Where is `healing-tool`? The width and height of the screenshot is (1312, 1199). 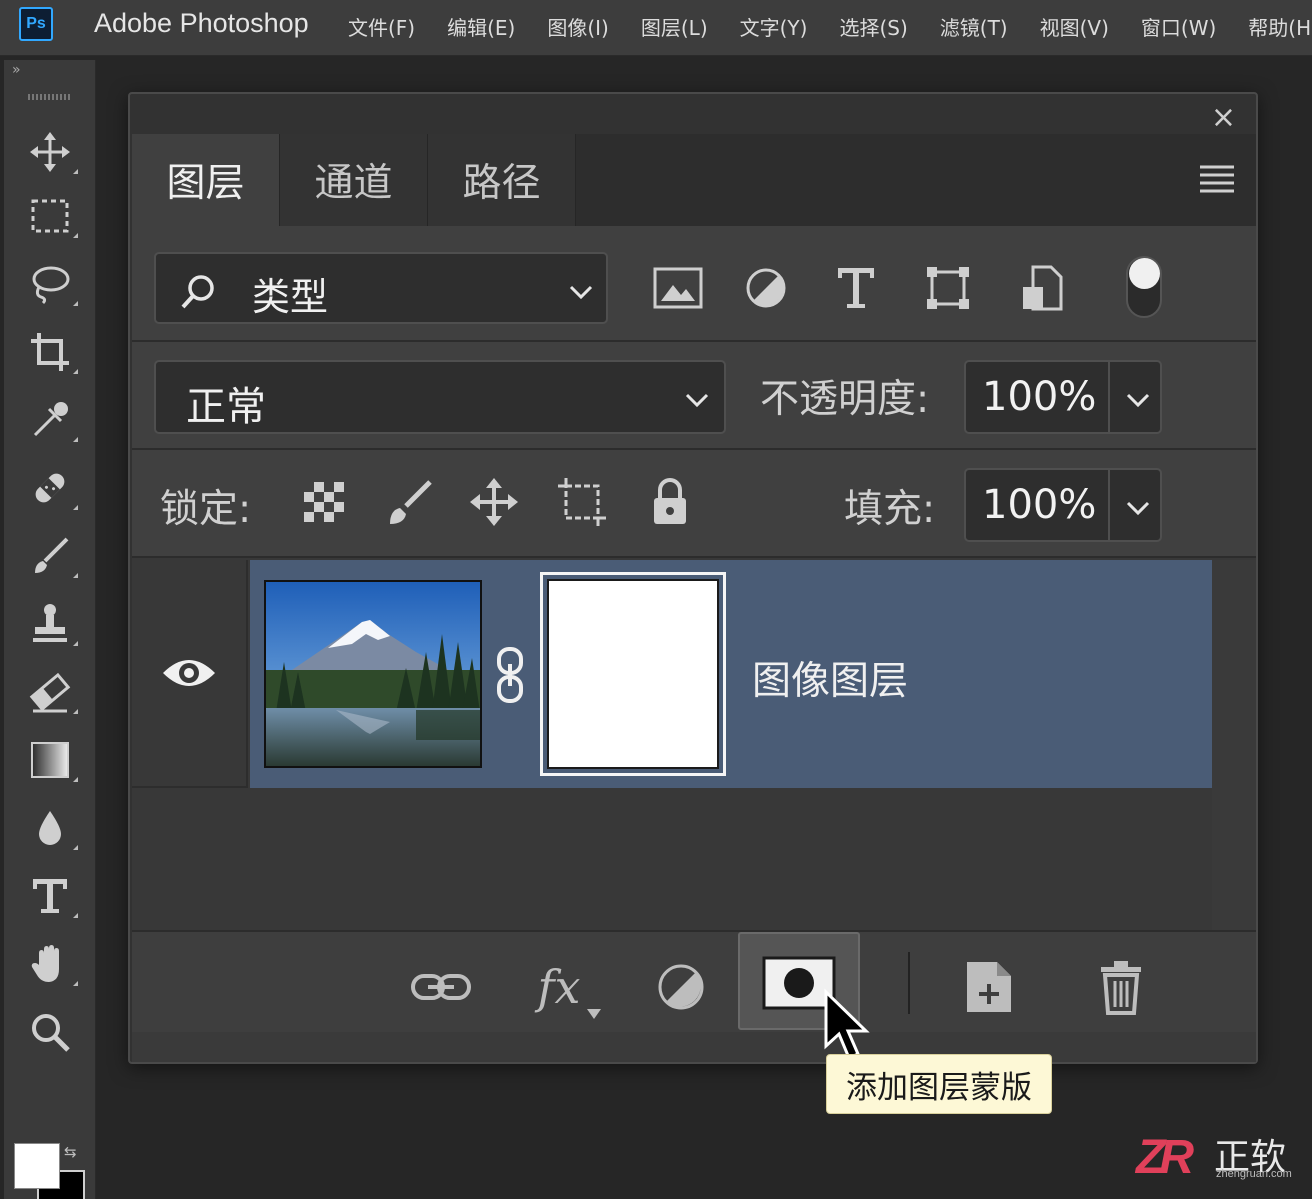
healing-tool is located at coordinates (50, 488).